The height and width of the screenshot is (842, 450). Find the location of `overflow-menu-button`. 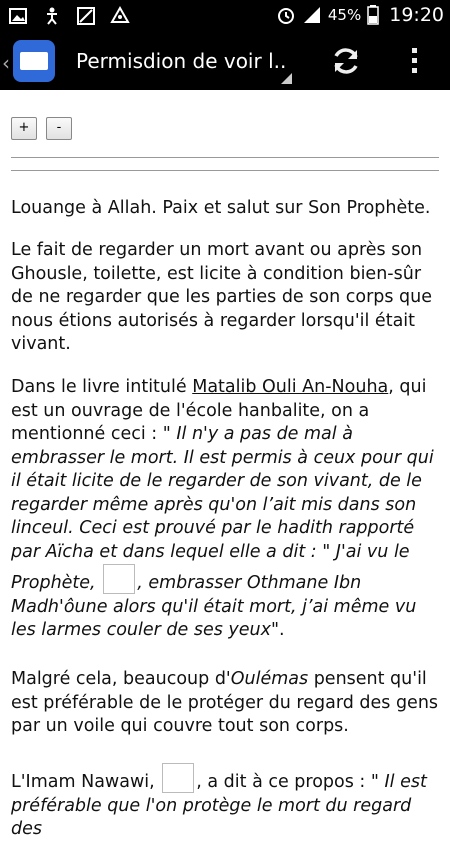

overflow-menu-button is located at coordinates (414, 61).